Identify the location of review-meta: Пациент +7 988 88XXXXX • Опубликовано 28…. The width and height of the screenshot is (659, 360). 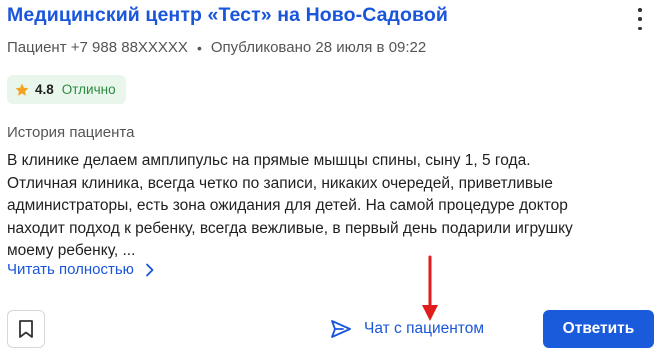
(216, 47).